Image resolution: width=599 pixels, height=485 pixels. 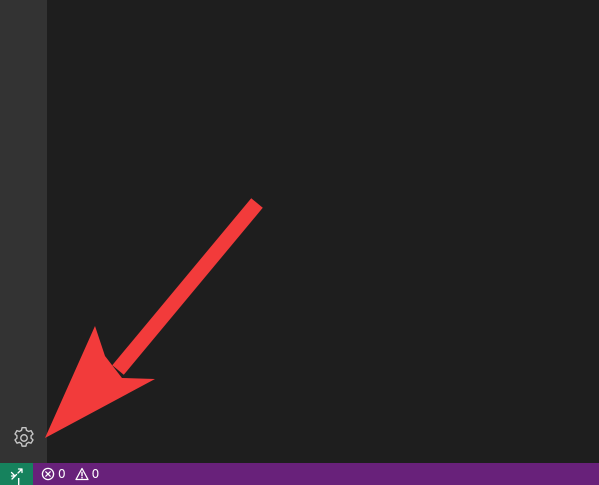 What do you see at coordinates (62, 474) in the screenshot?
I see `error-count: 0` at bounding box center [62, 474].